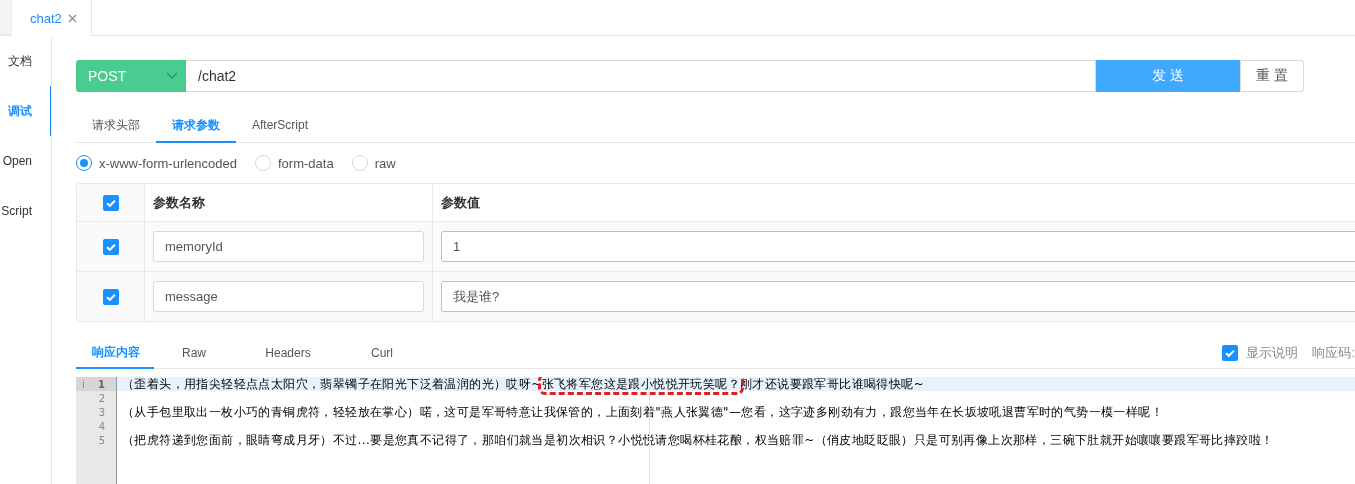 The image size is (1355, 484). Describe the element at coordinates (72, 18) in the screenshot. I see `close-icon` at that location.